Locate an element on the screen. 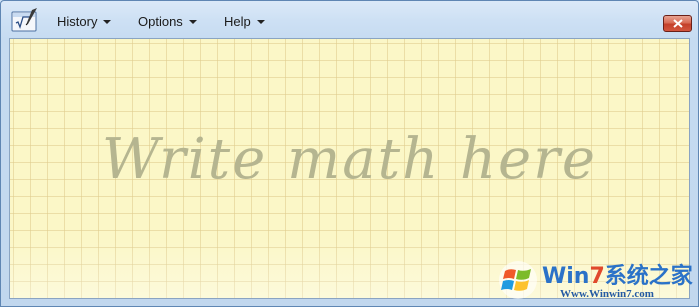 The image size is (699, 307). close-button is located at coordinates (677, 23).